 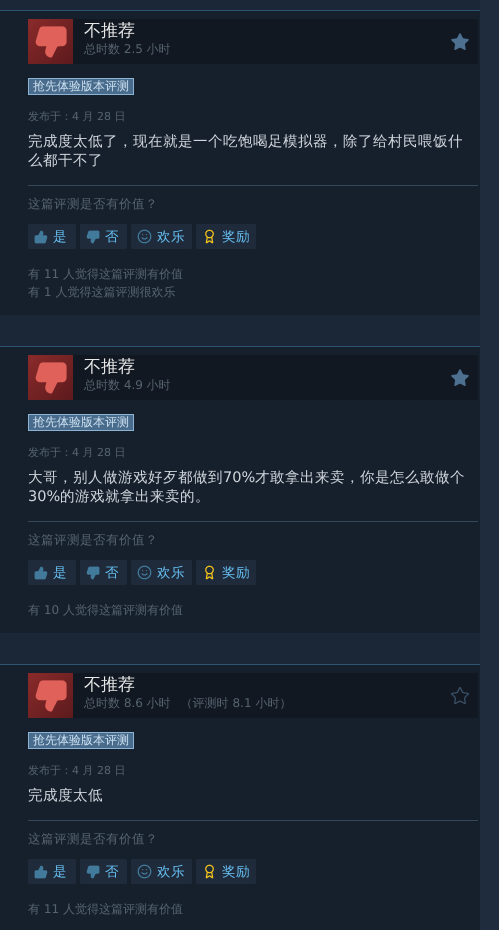 I want to click on playtime: 总时数 4.9 小时, so click(x=127, y=385).